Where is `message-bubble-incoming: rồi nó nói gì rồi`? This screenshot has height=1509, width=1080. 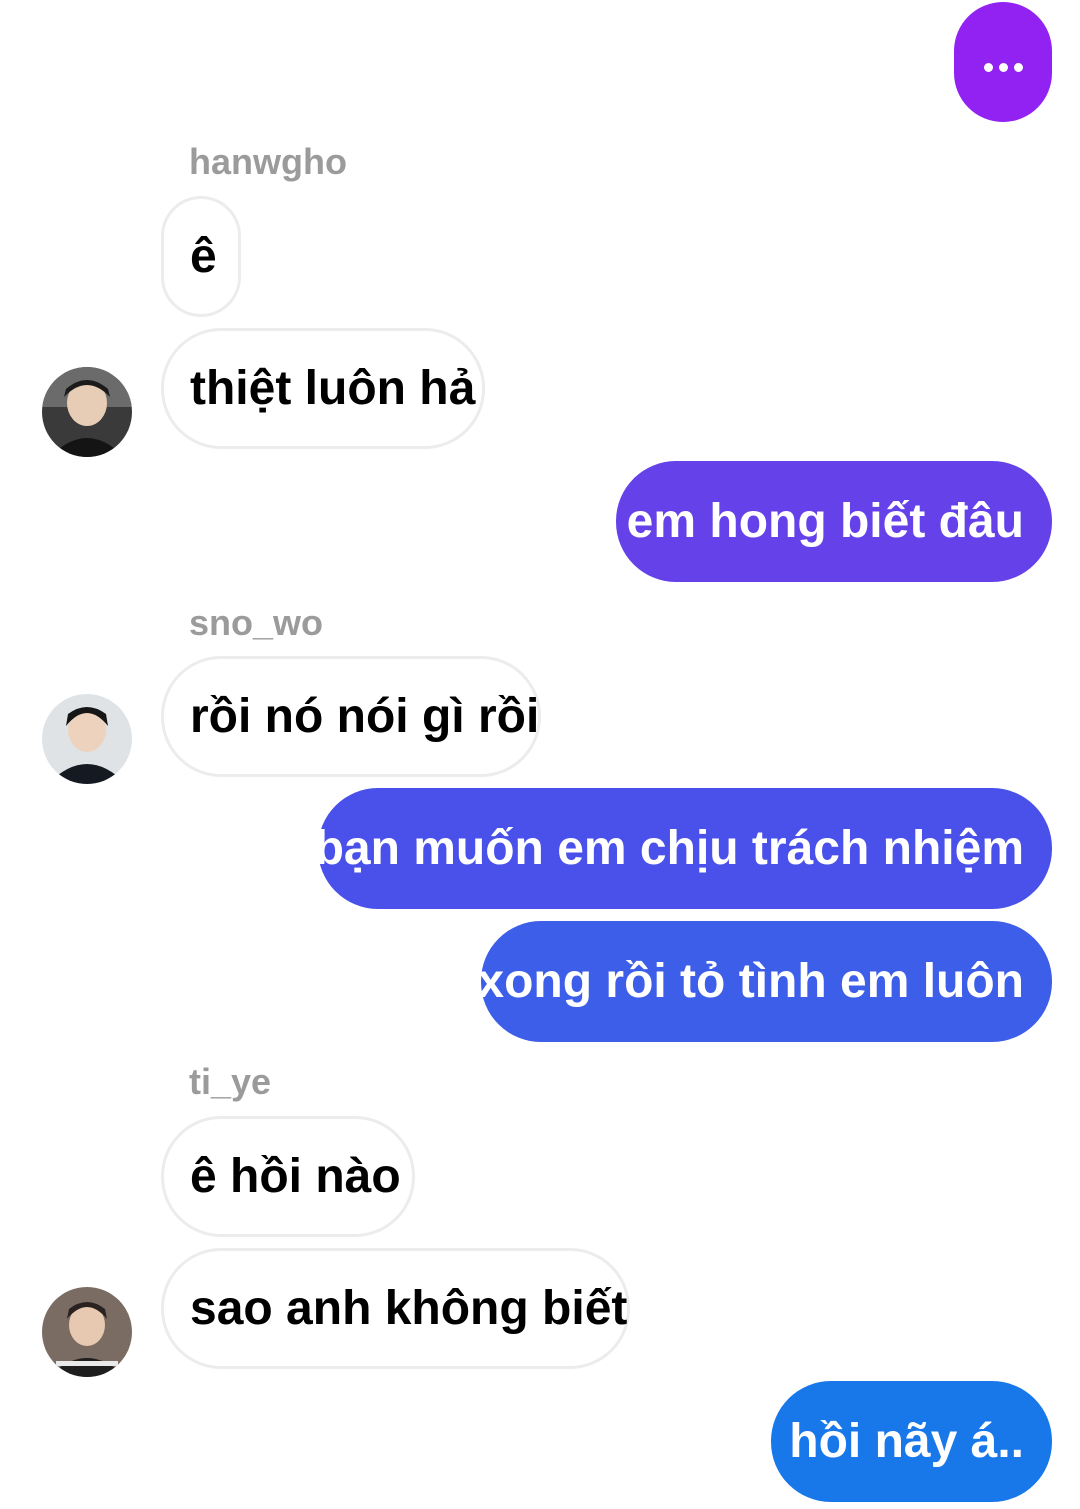
message-bubble-incoming: rồi nó nói gì rồi is located at coordinates (351, 716).